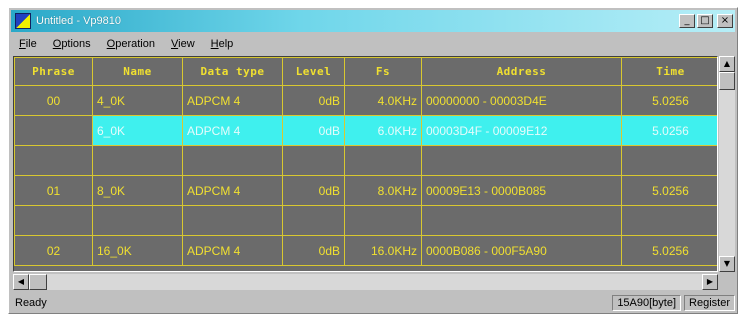  What do you see at coordinates (727, 81) in the screenshot?
I see `vertical-scroll-thumb` at bounding box center [727, 81].